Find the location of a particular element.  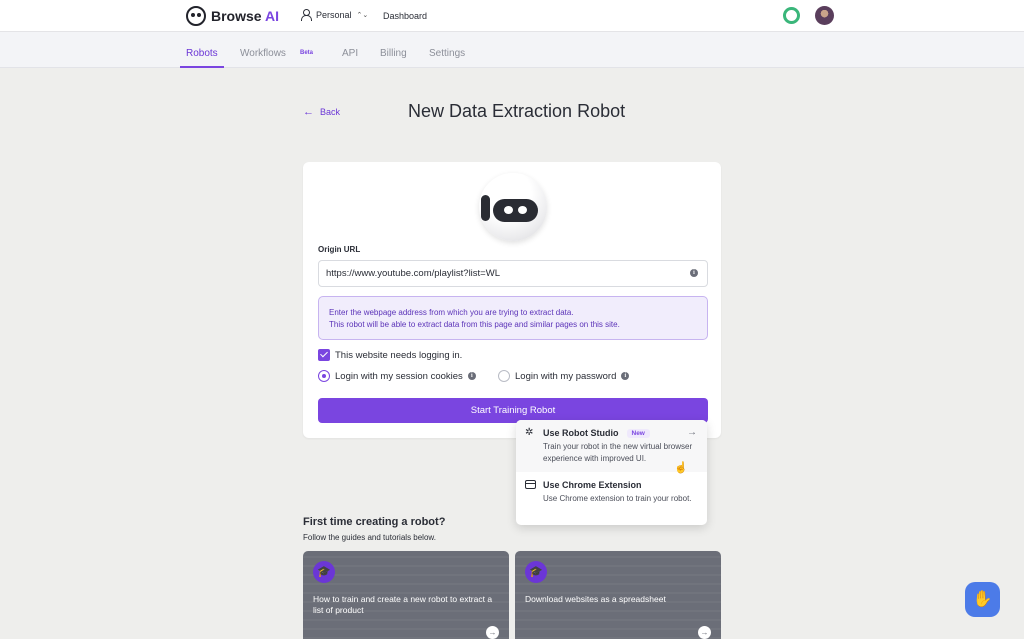

tab-settings: Settings is located at coordinates (447, 53).